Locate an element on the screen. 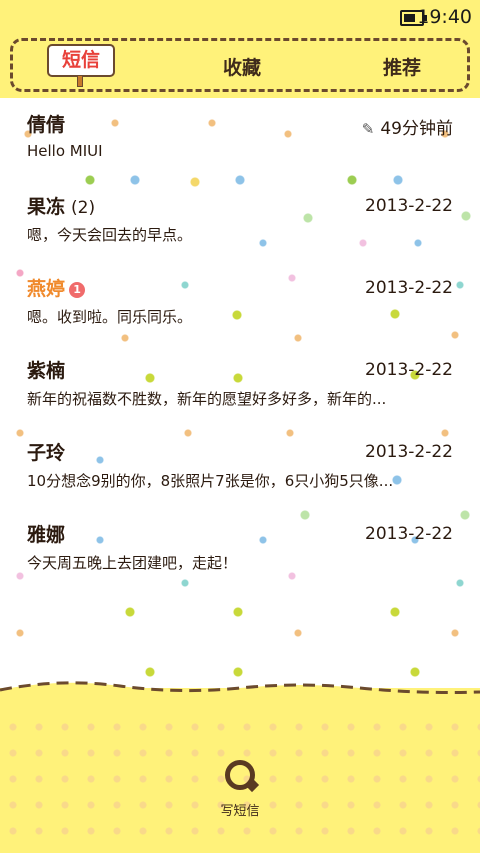 This screenshot has width=480, height=853. chat-bubble-icon is located at coordinates (240, 775).